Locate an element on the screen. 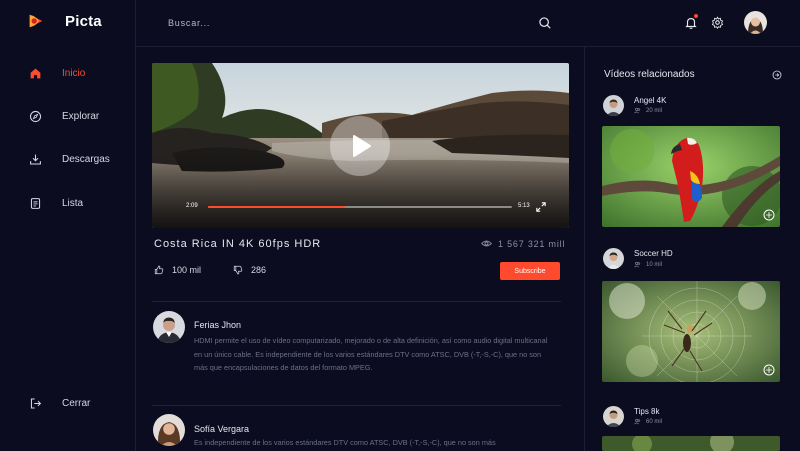  dislike-button: 286 is located at coordinates (249, 270).